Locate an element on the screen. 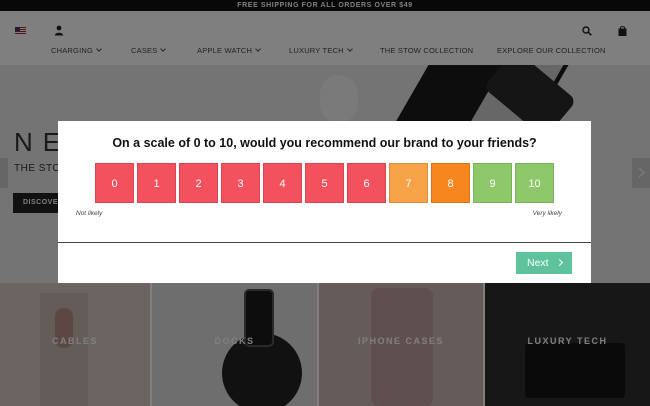 The image size is (650, 406). nps-score-button-10: 10 is located at coordinates (534, 183).